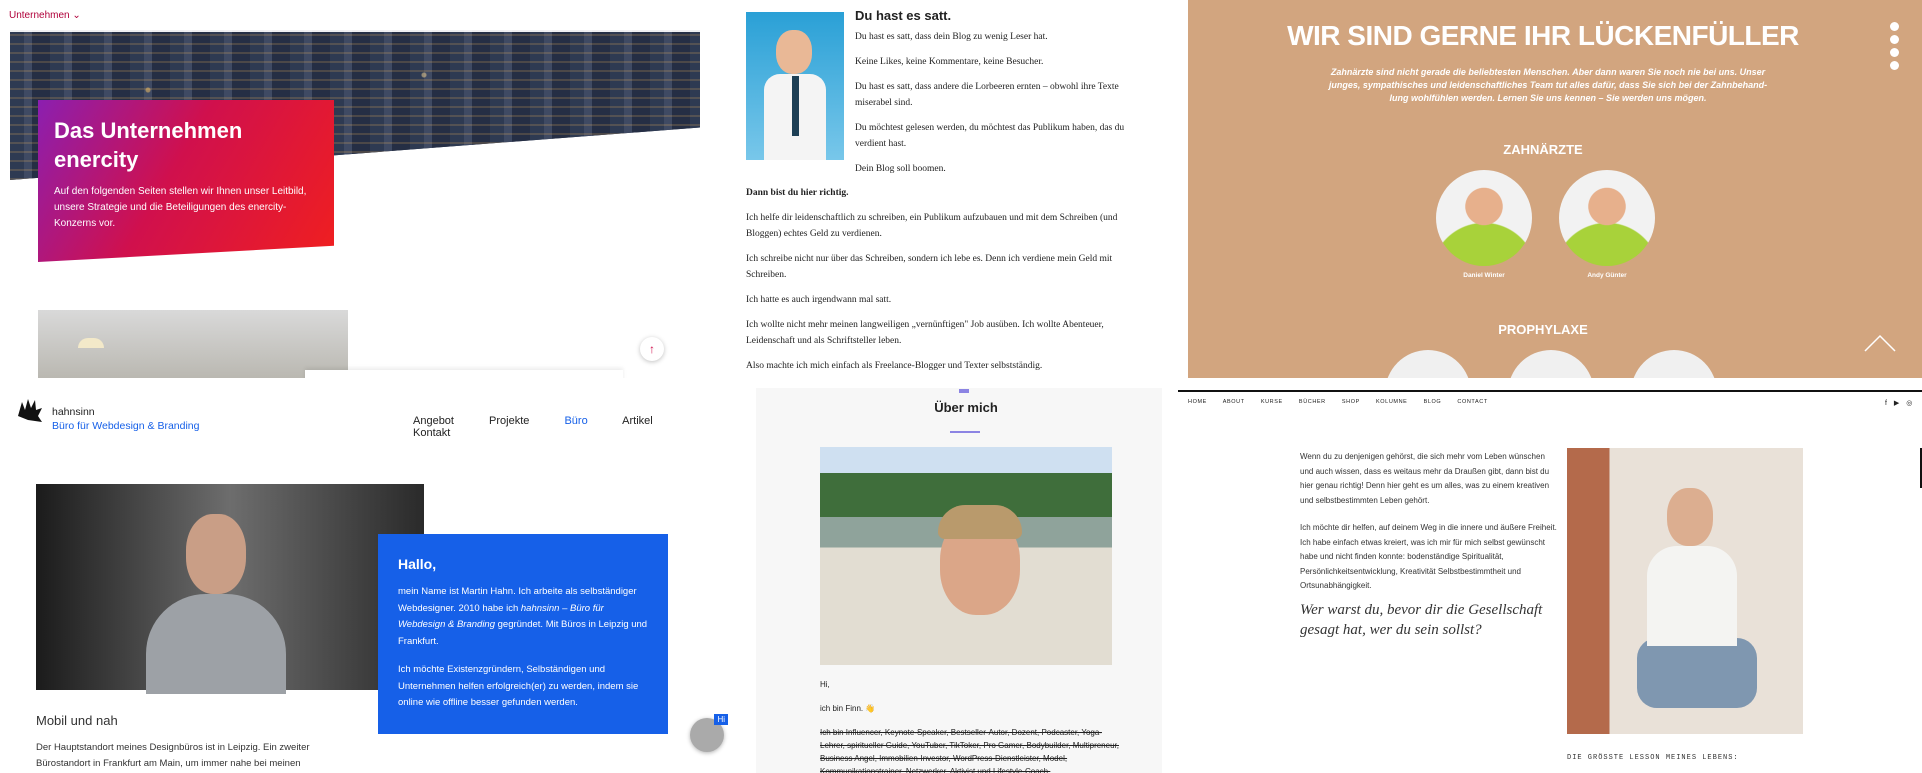  Describe the element at coordinates (1472, 402) in the screenshot. I see `nav-contact: CONTACT` at that location.